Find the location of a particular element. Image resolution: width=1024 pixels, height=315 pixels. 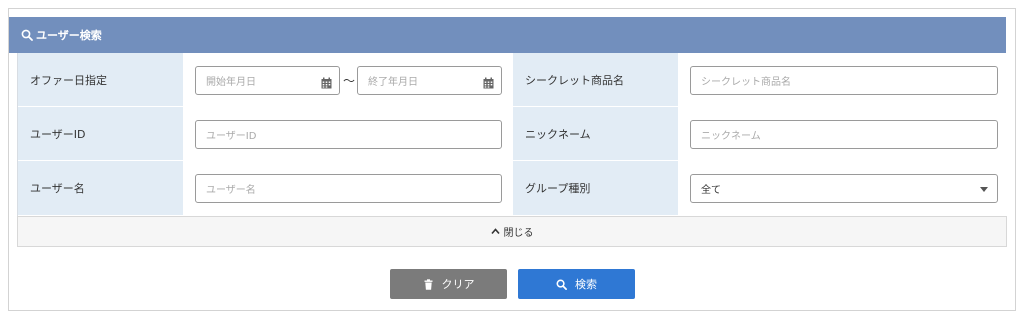

nickname-input: ニックネーム is located at coordinates (844, 134).